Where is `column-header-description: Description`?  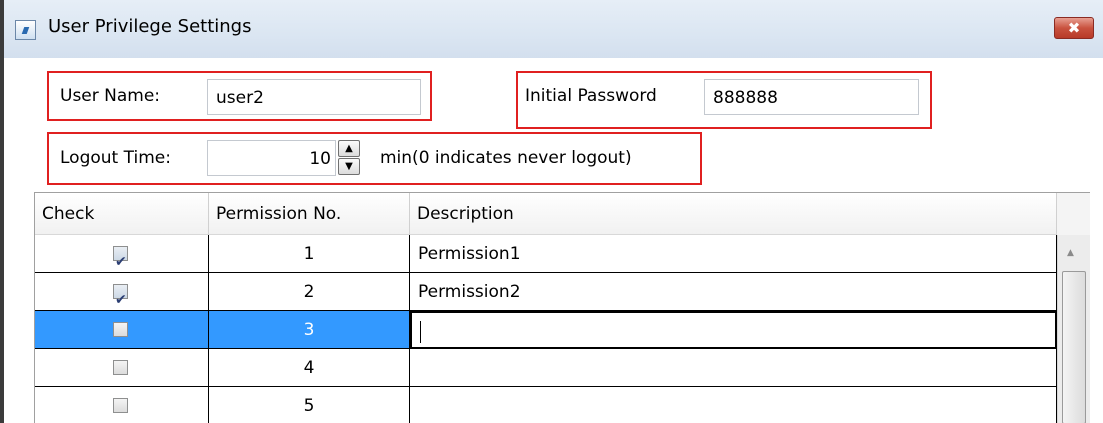 column-header-description: Description is located at coordinates (733, 214).